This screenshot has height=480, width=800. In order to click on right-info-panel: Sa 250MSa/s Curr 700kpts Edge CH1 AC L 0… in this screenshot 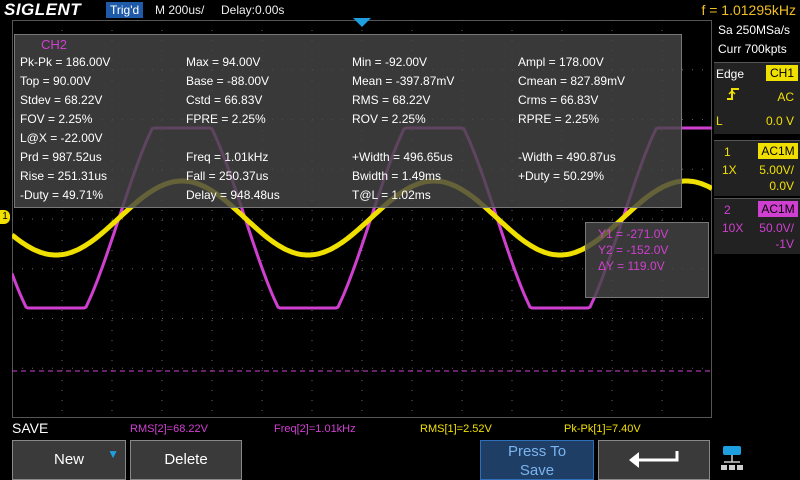, I will do `click(757, 230)`.